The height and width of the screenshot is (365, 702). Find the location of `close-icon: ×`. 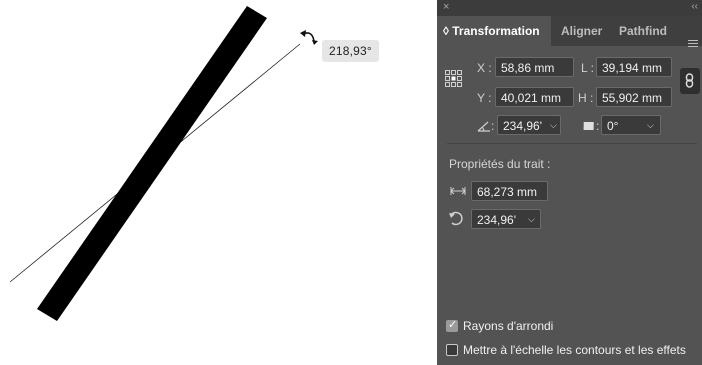

close-icon: × is located at coordinates (446, 7).